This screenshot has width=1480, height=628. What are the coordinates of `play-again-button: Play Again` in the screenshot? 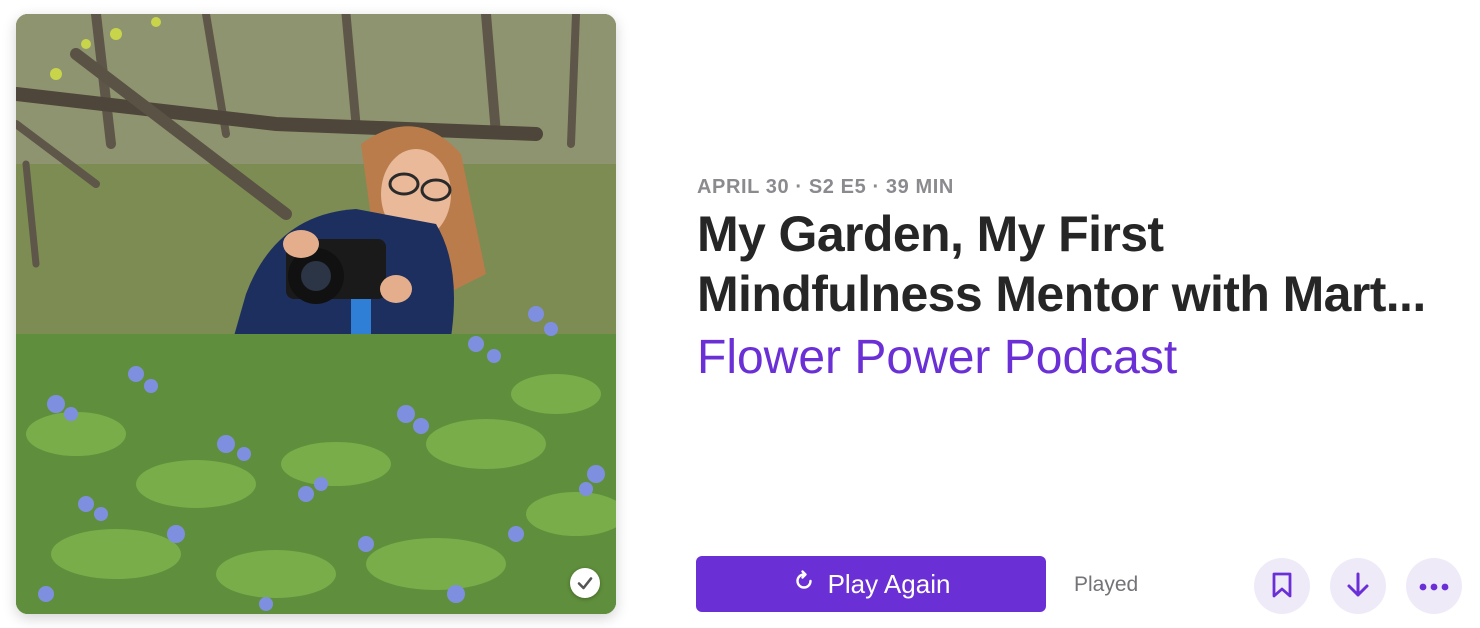 It's located at (871, 584).